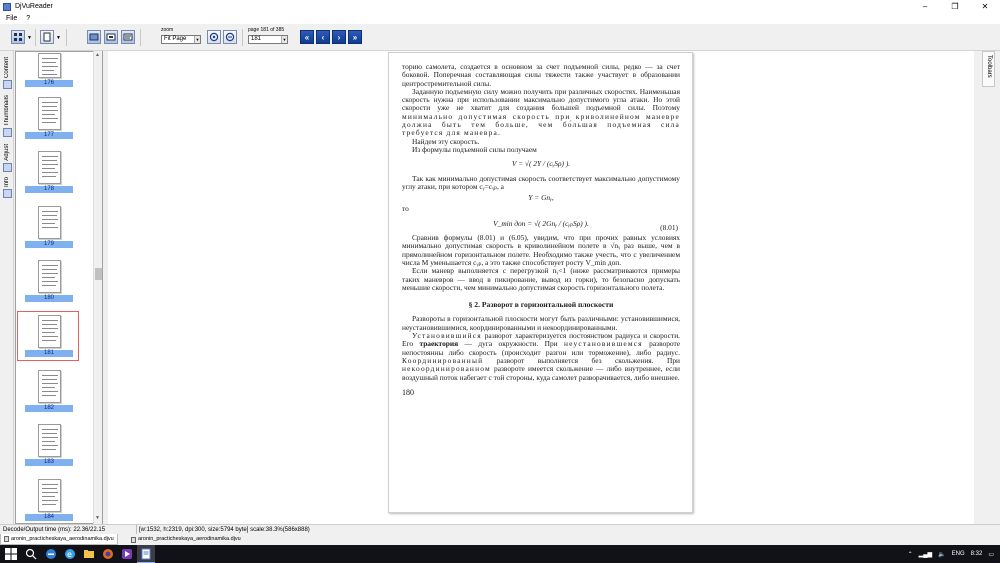 The image size is (1000, 563). I want to click on window-title: DjVuReader, so click(34, 6).